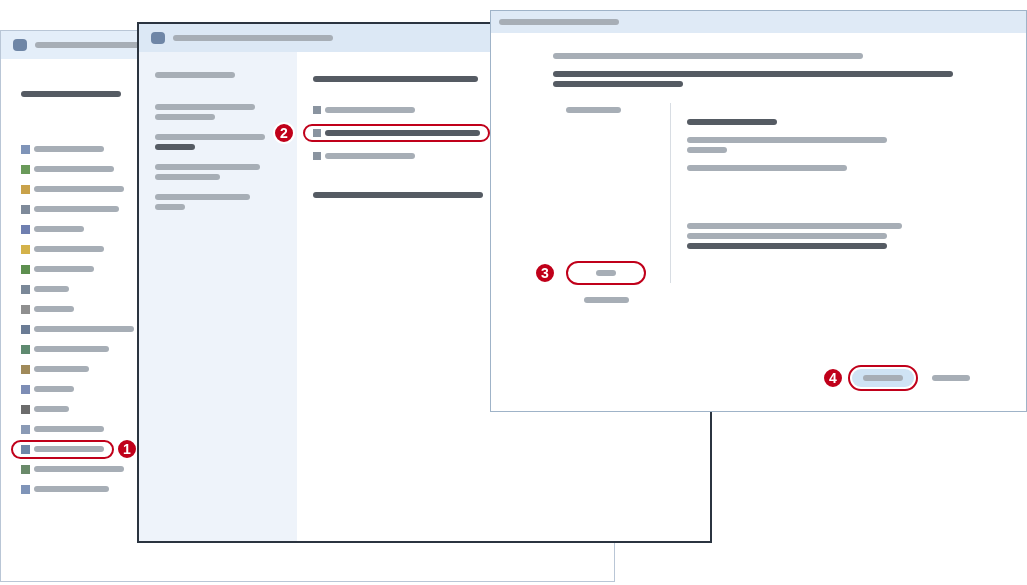 This screenshot has width=1027, height=585. Describe the element at coordinates (127, 449) in the screenshot. I see `callout-number: 1` at that location.